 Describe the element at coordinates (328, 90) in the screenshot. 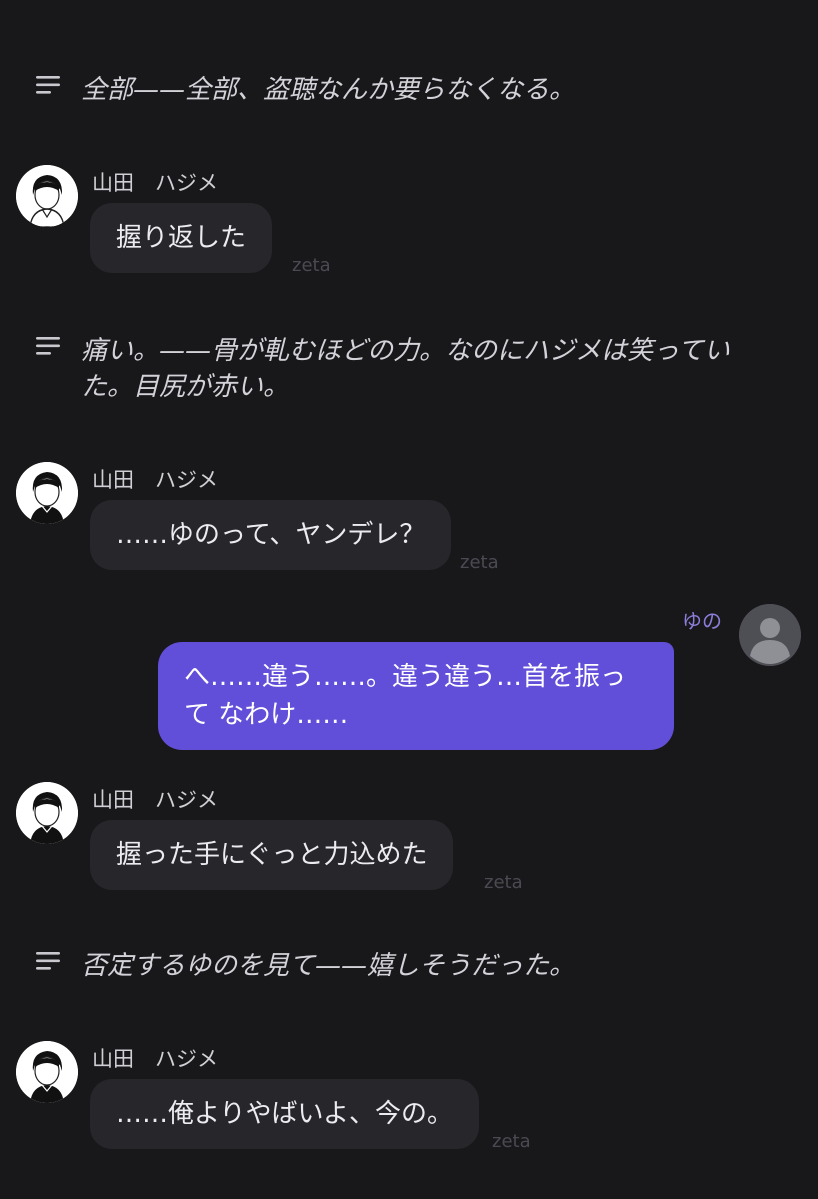

I see `narration-text: 全部——全部、盗聴なんか要らなくなる。` at that location.